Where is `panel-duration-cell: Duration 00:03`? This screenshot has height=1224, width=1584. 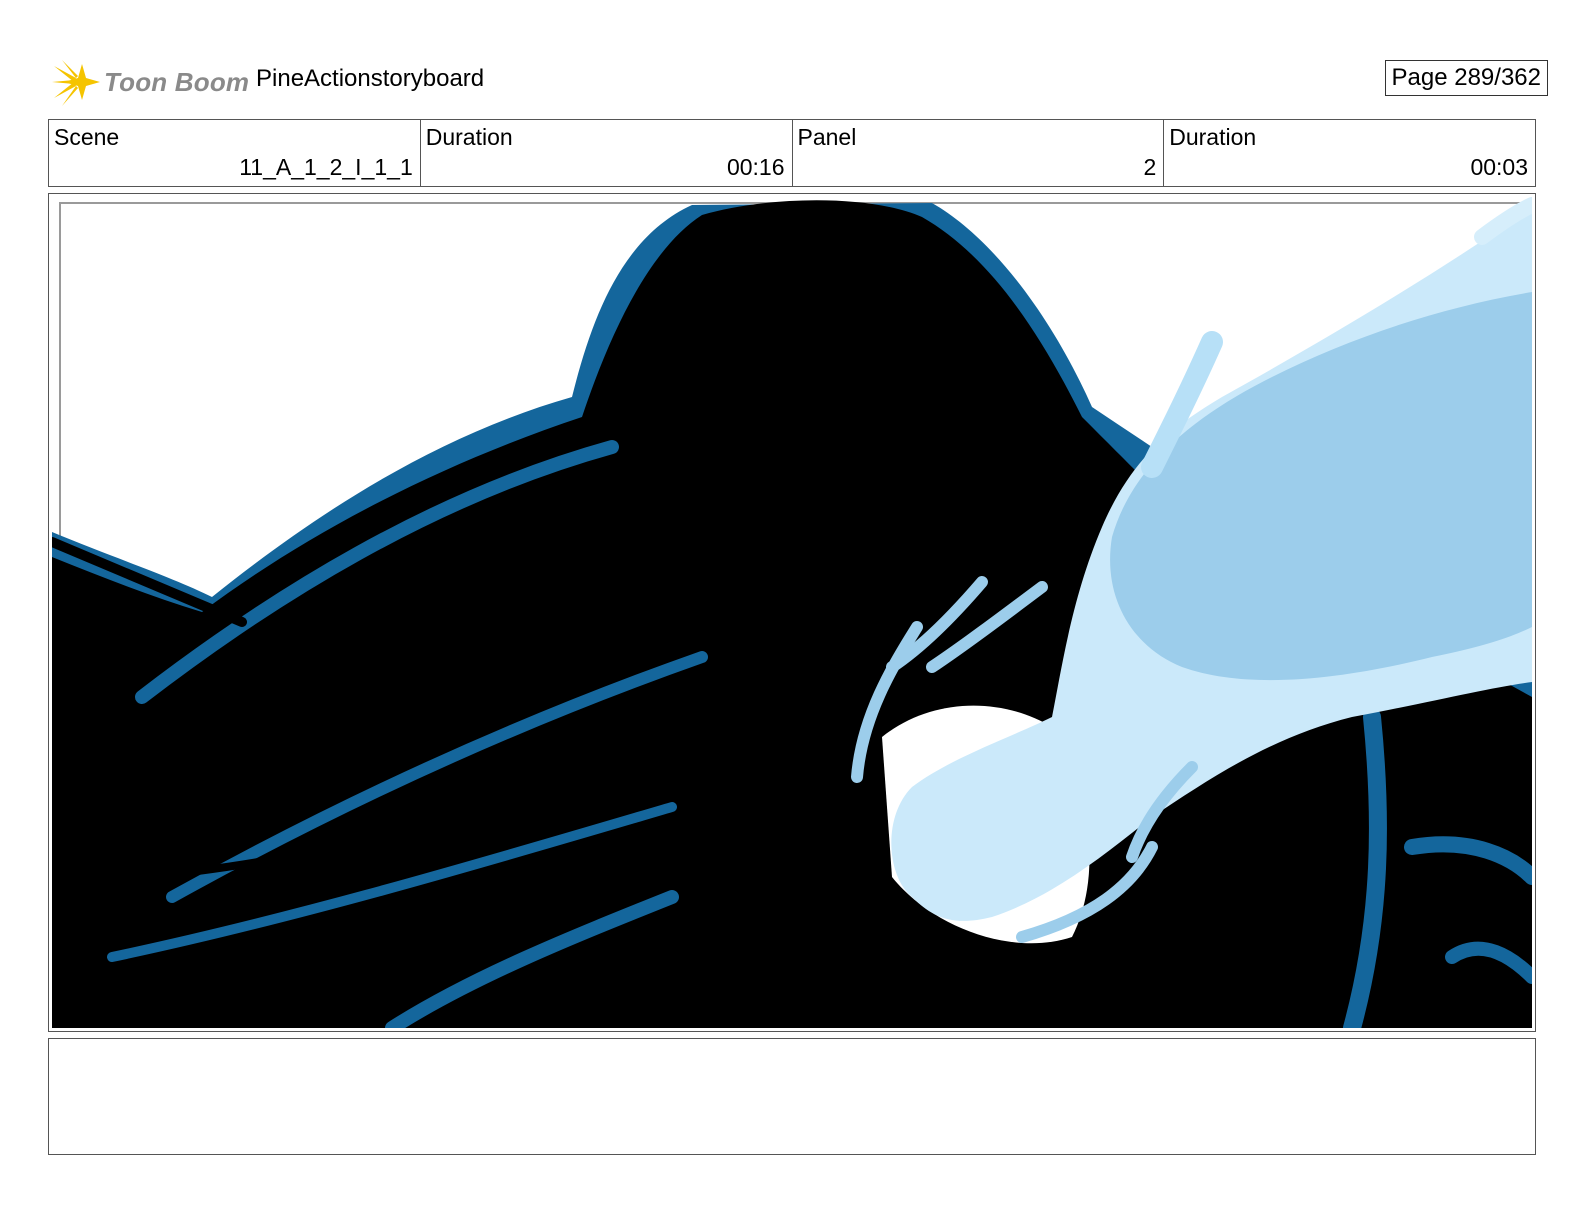
panel-duration-cell: Duration 00:03 is located at coordinates (1349, 153).